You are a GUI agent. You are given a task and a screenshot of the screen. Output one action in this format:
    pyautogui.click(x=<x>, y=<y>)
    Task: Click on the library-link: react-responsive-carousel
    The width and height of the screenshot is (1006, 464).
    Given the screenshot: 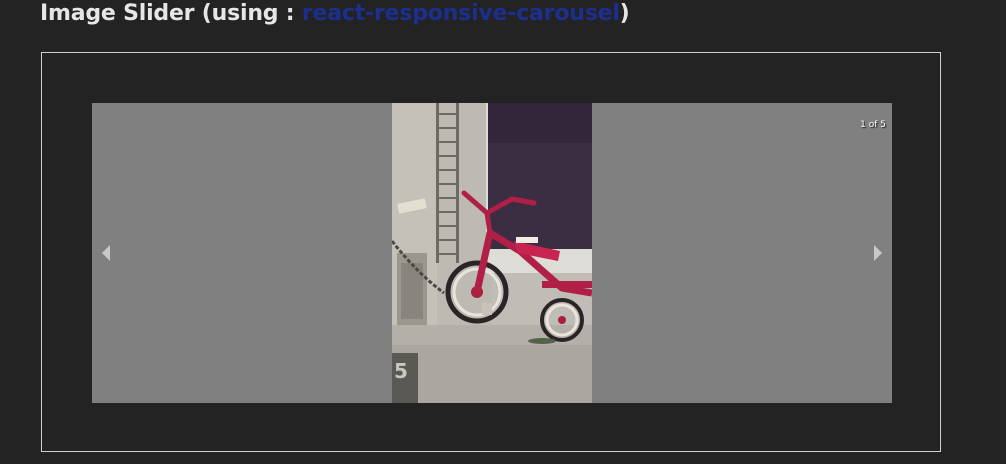 What is the action you would take?
    pyautogui.click(x=461, y=13)
    